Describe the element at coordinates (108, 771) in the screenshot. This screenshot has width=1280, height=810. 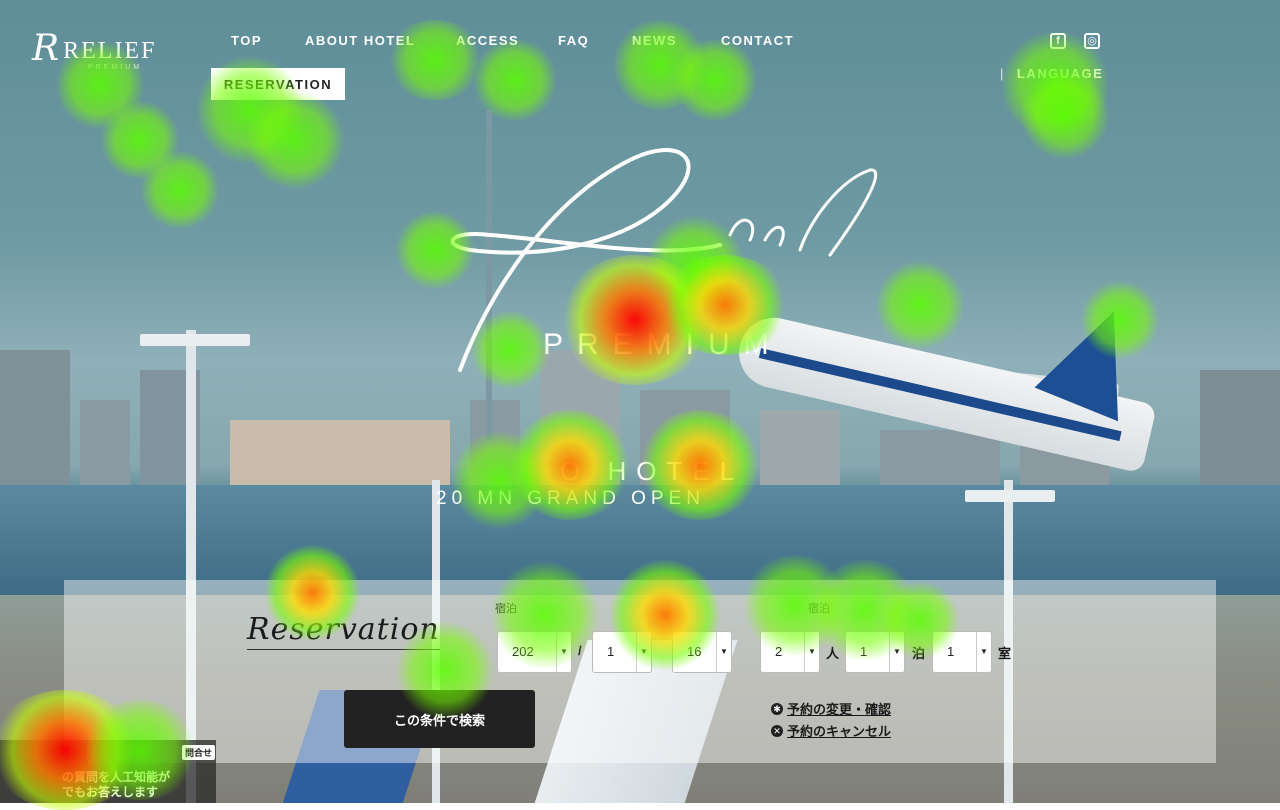
I see `ai-chat-widget: 問合せ の質問を人工知能が でもお答えします` at that location.